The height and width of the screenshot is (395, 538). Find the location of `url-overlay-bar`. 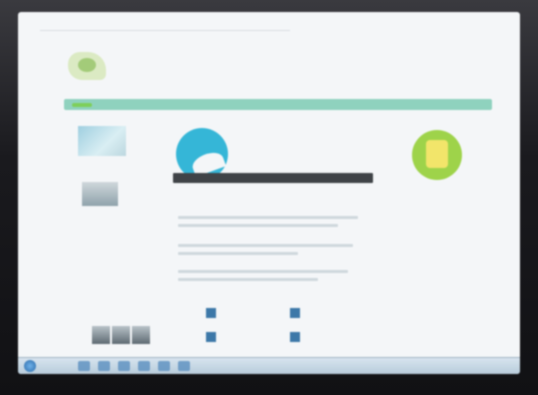

url-overlay-bar is located at coordinates (273, 178).